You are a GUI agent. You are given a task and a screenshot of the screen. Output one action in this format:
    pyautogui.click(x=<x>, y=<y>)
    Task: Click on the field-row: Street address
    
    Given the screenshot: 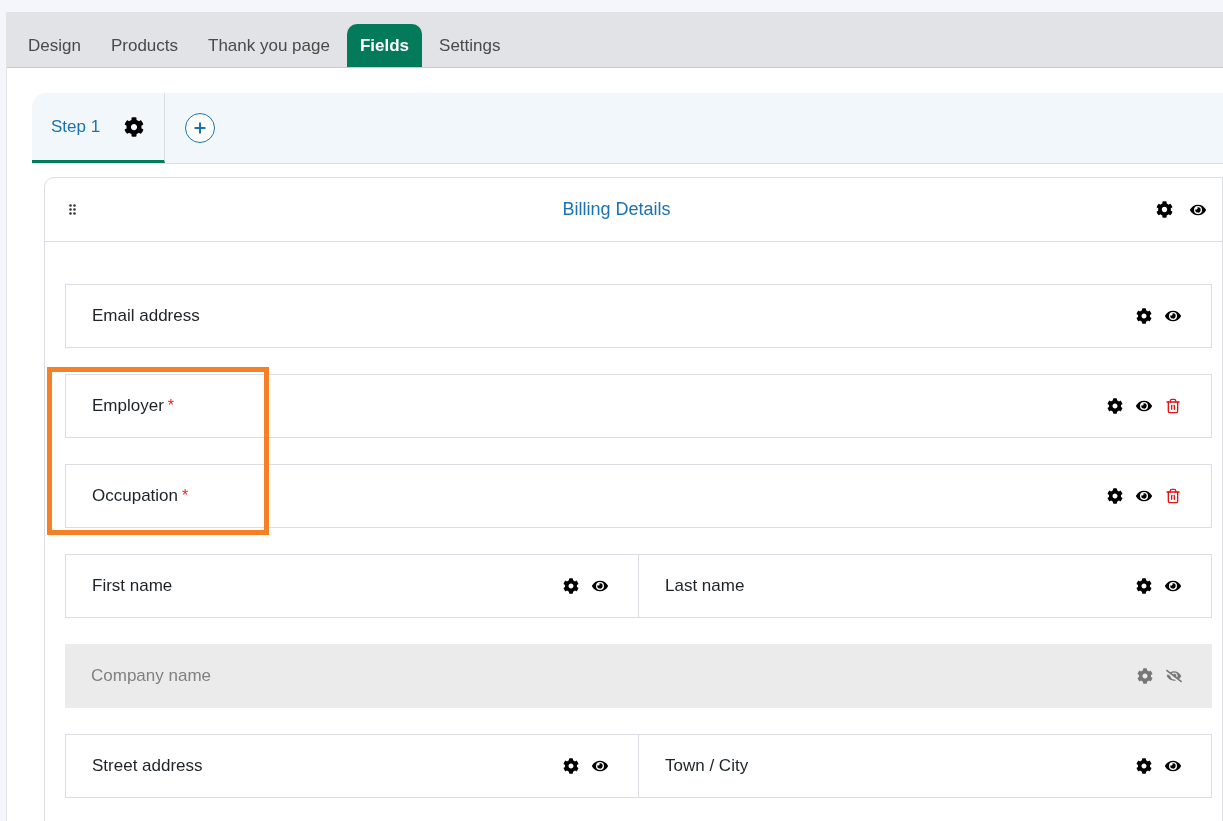 What is the action you would take?
    pyautogui.click(x=352, y=766)
    